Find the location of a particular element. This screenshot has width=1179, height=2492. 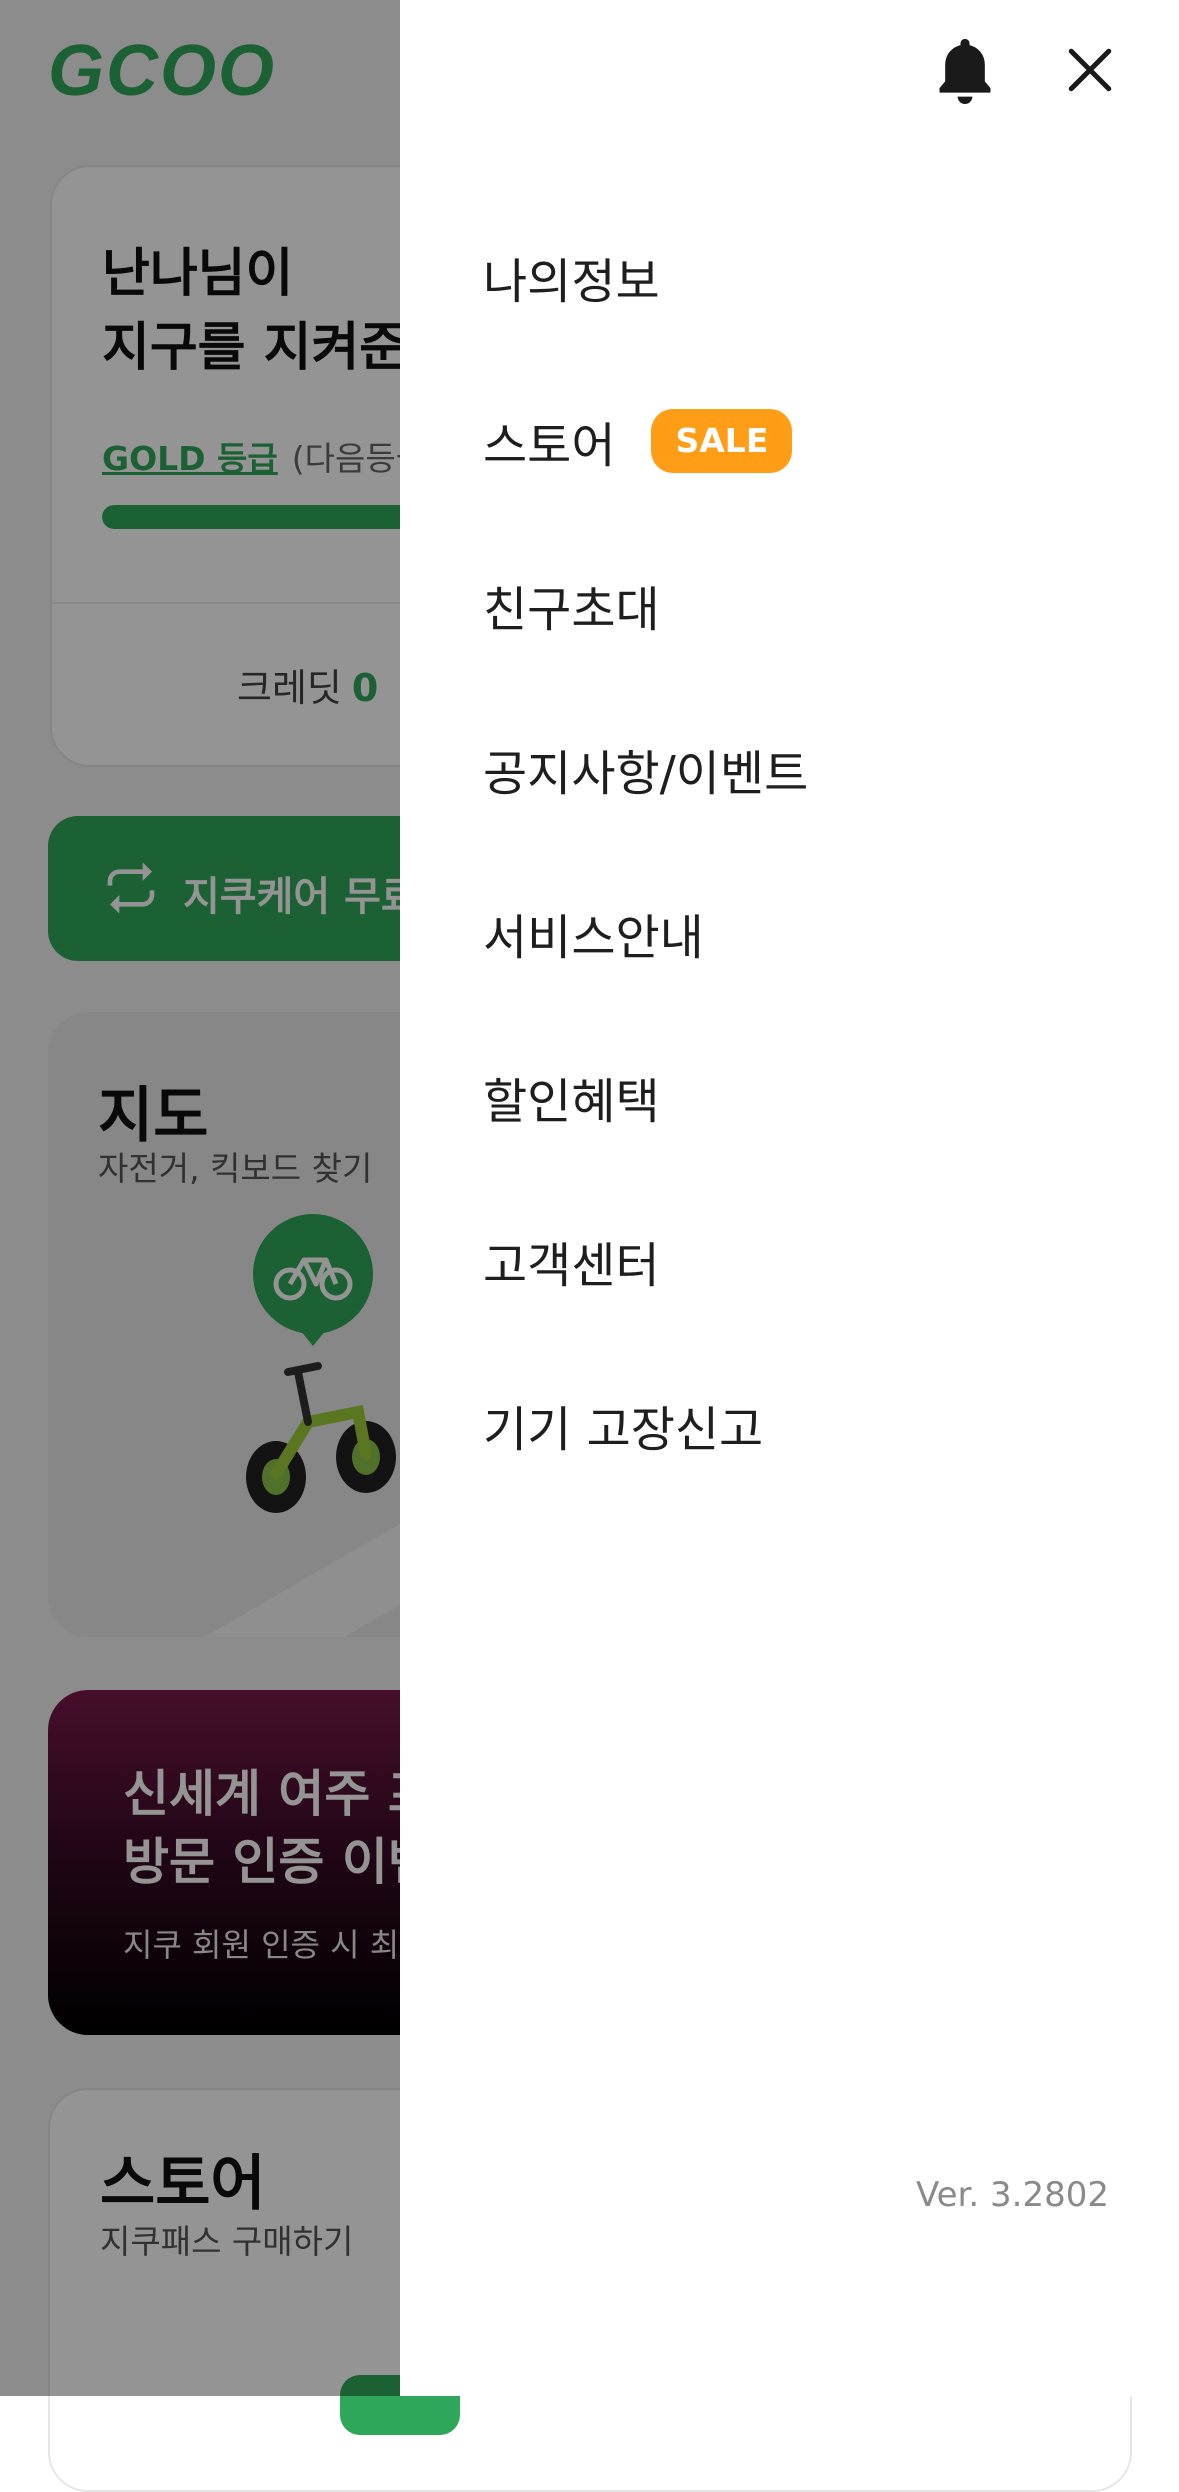

menu-item-invite-friends: 친구초대 is located at coordinates (645, 605).